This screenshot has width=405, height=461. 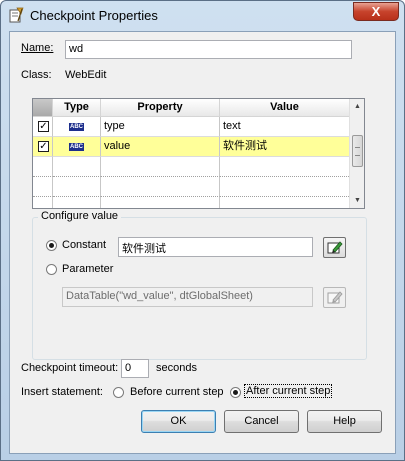 I want to click on ok-button: OK, so click(x=178, y=421).